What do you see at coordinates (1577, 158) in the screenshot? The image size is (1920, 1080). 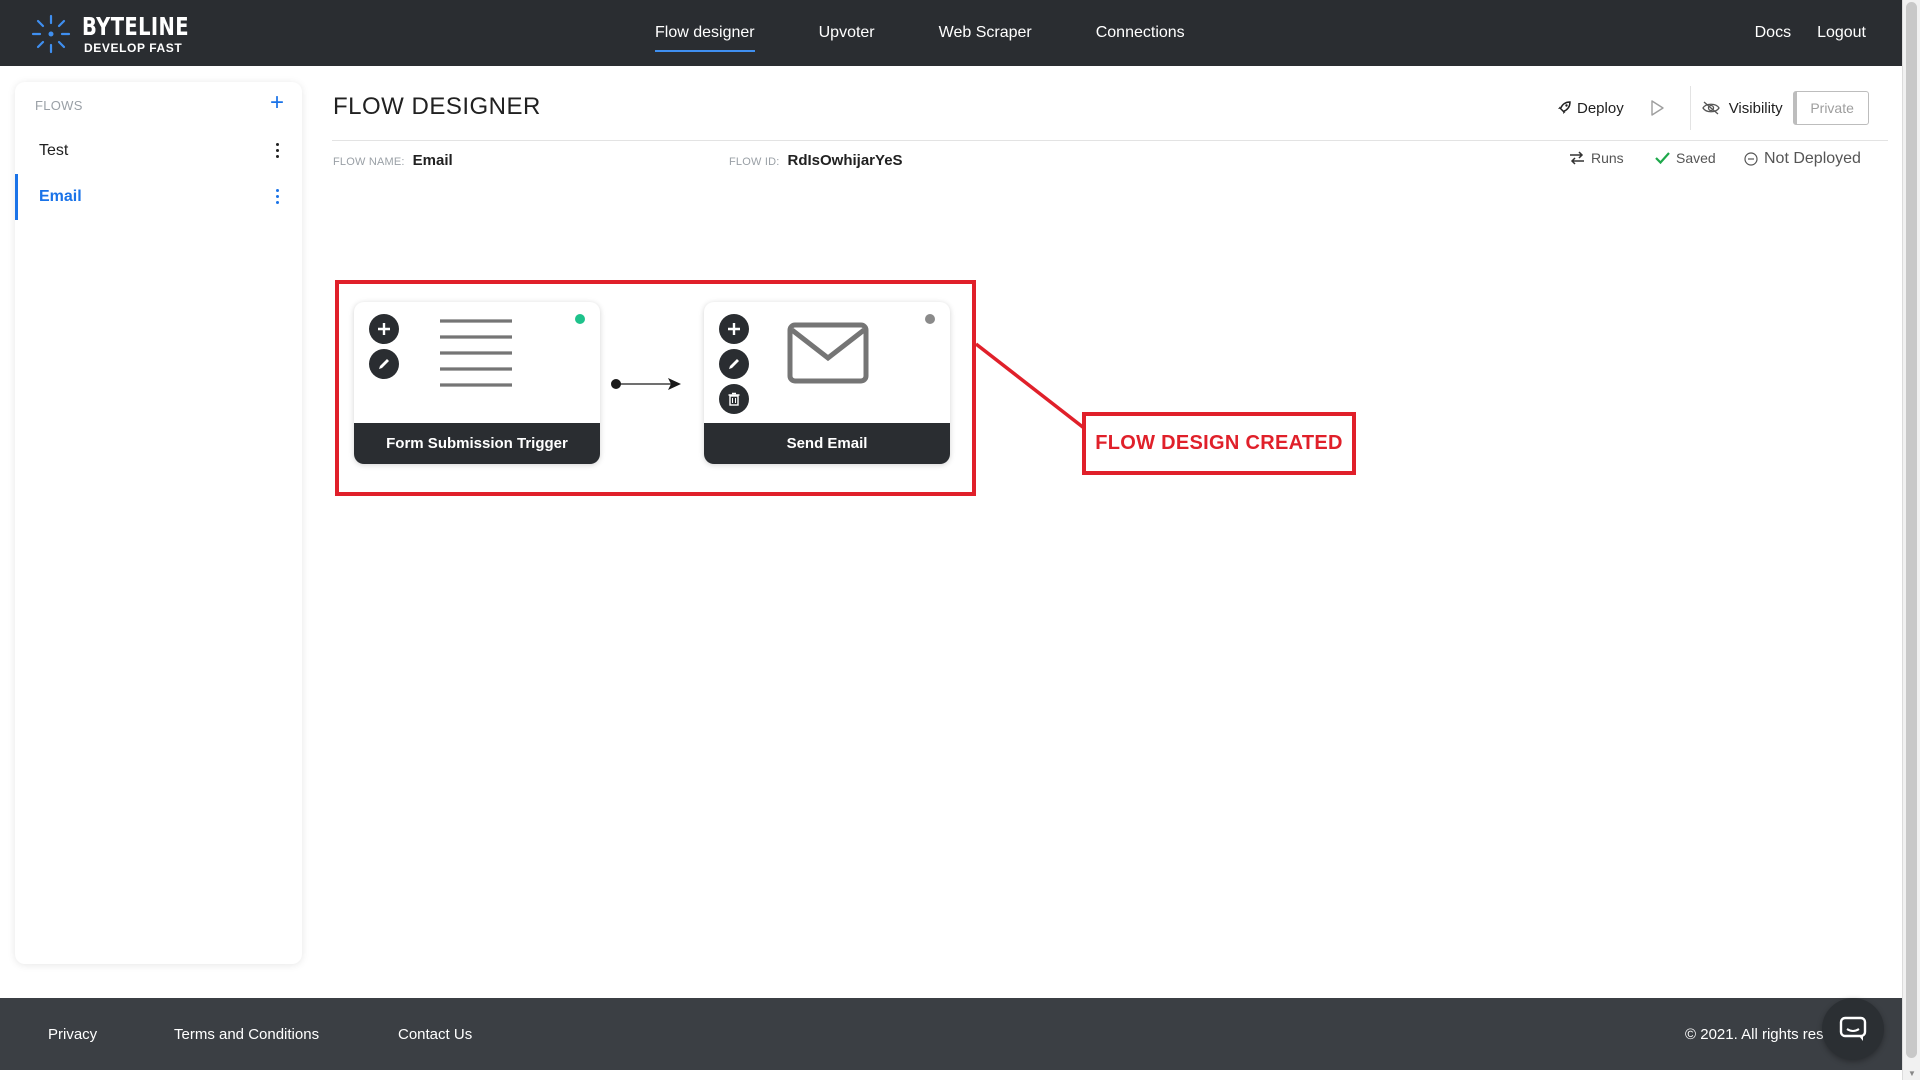 I see `exchange-icon` at bounding box center [1577, 158].